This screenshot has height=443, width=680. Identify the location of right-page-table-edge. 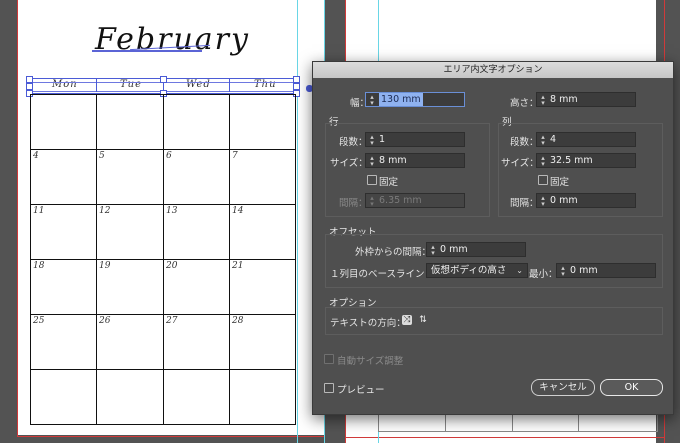
(518, 423).